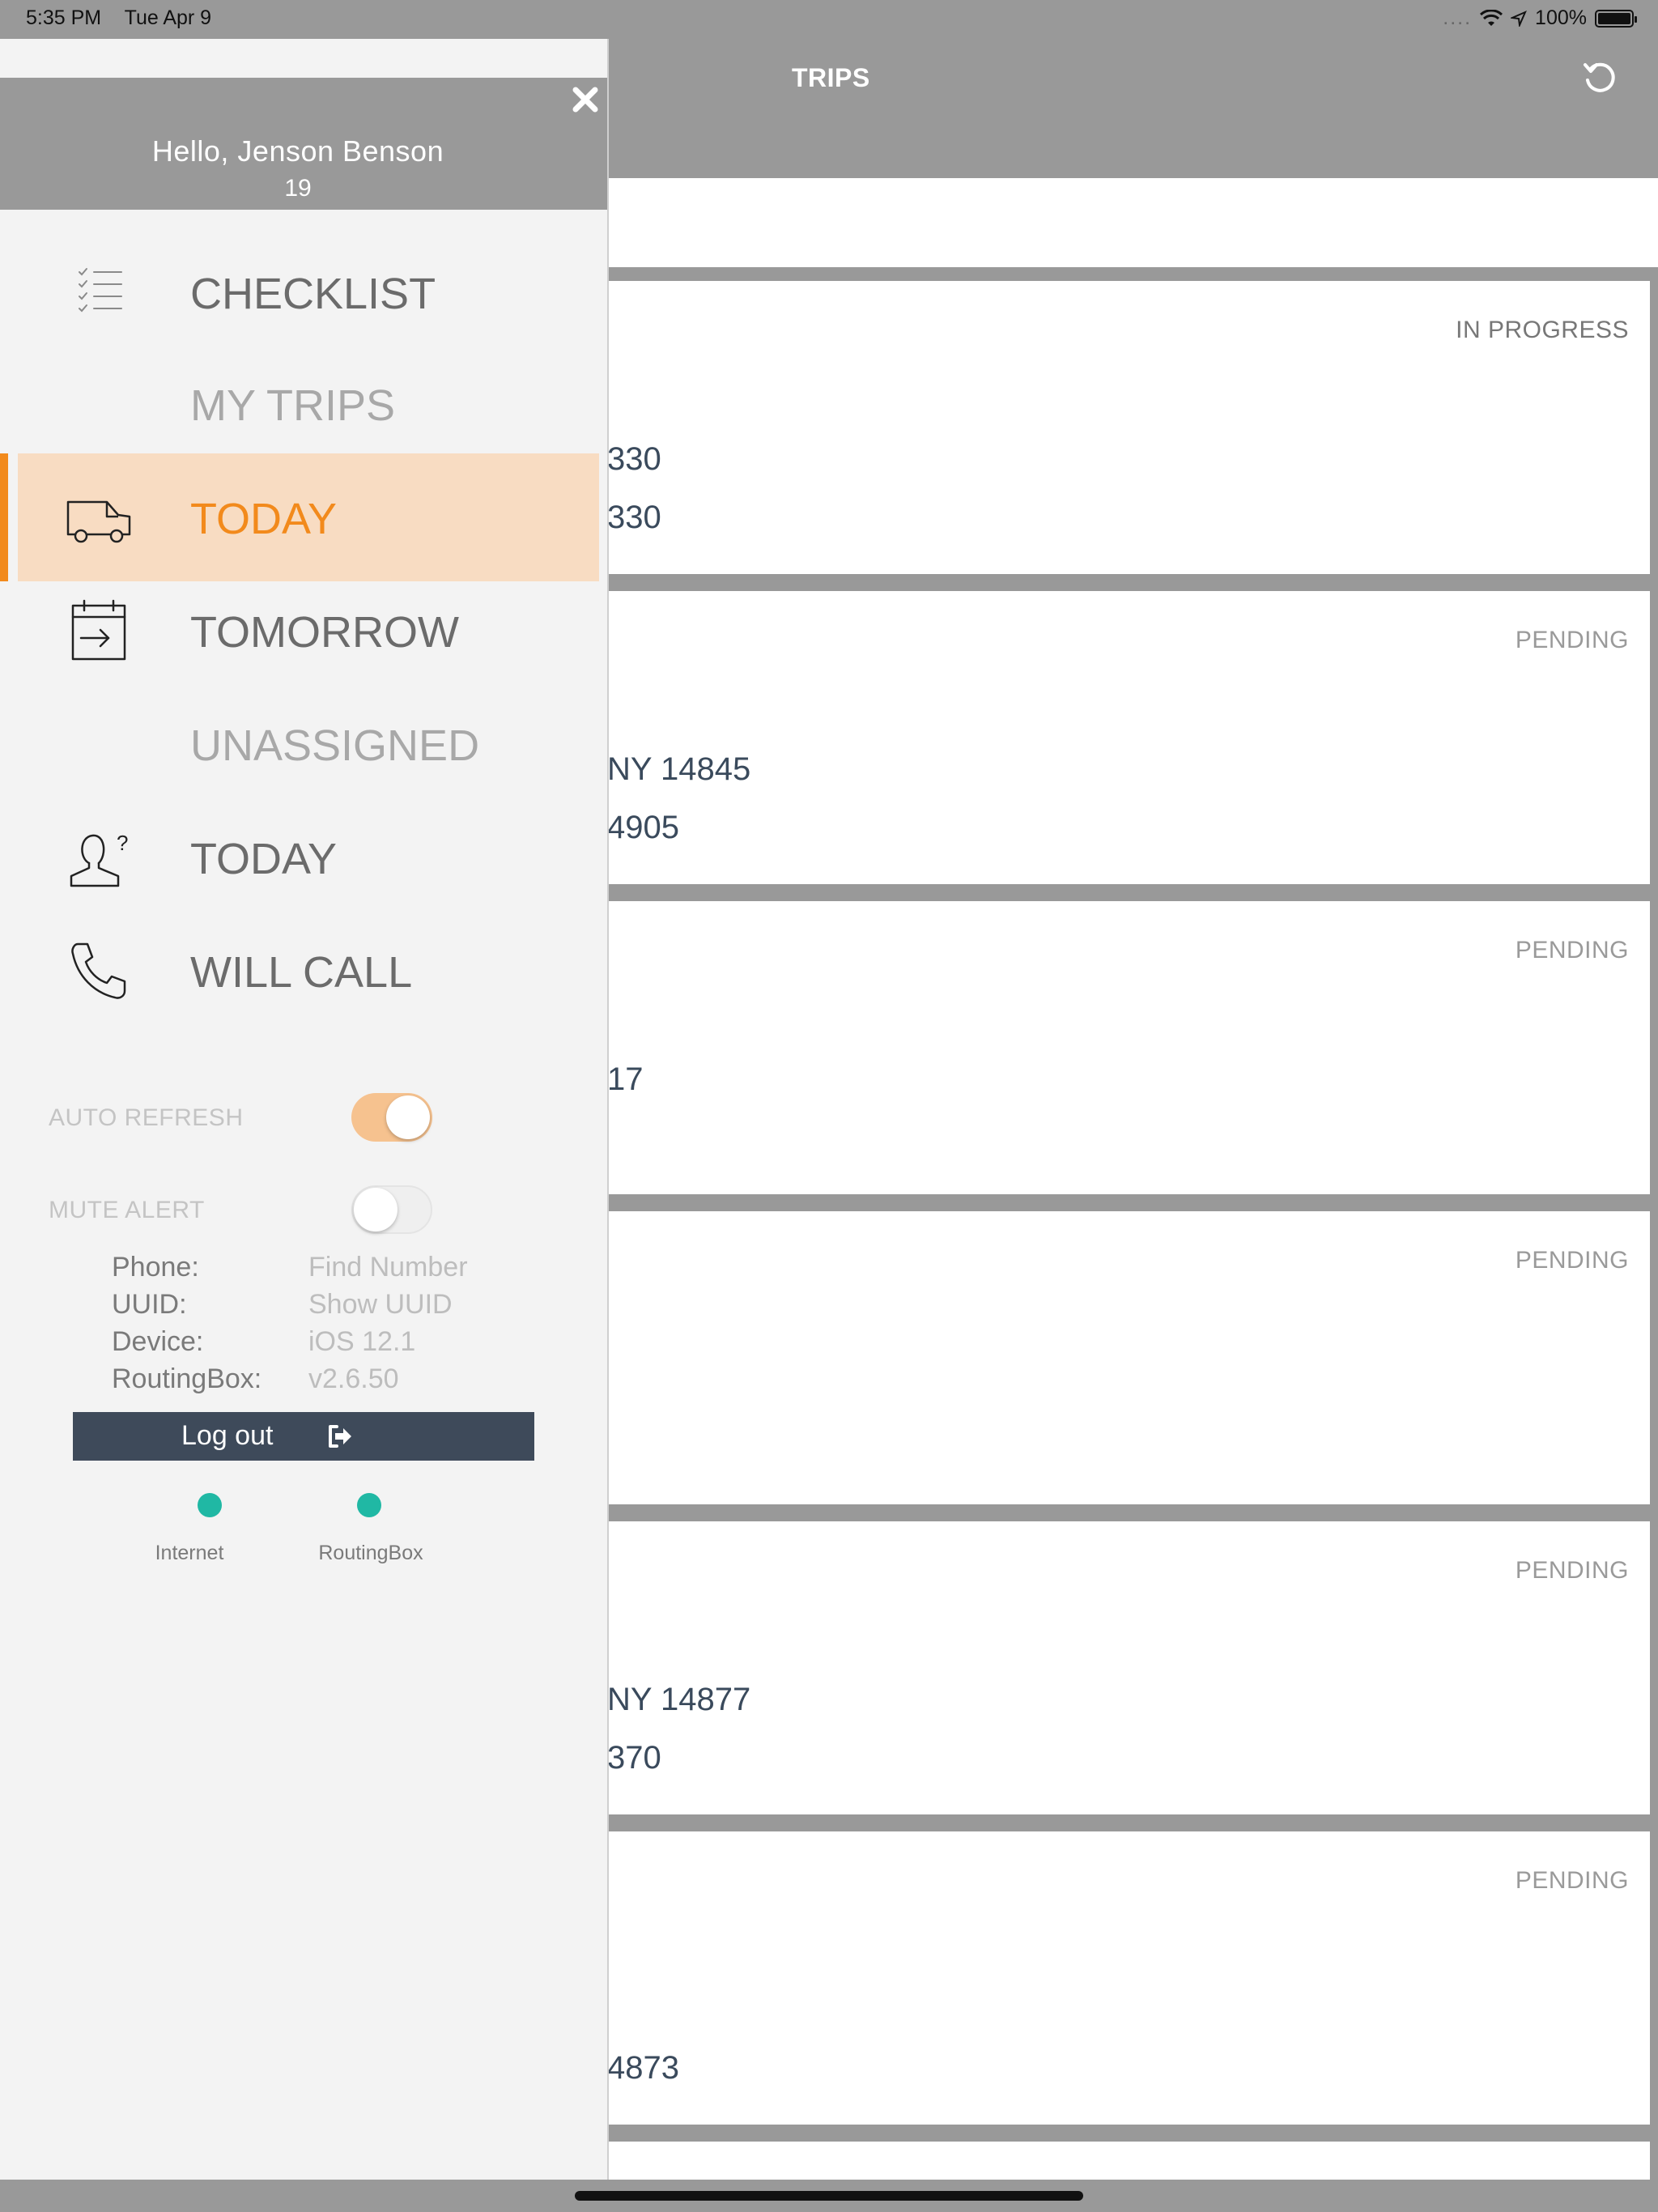 This screenshot has width=1658, height=2212. I want to click on trip-line: NY 14877, so click(679, 1699).